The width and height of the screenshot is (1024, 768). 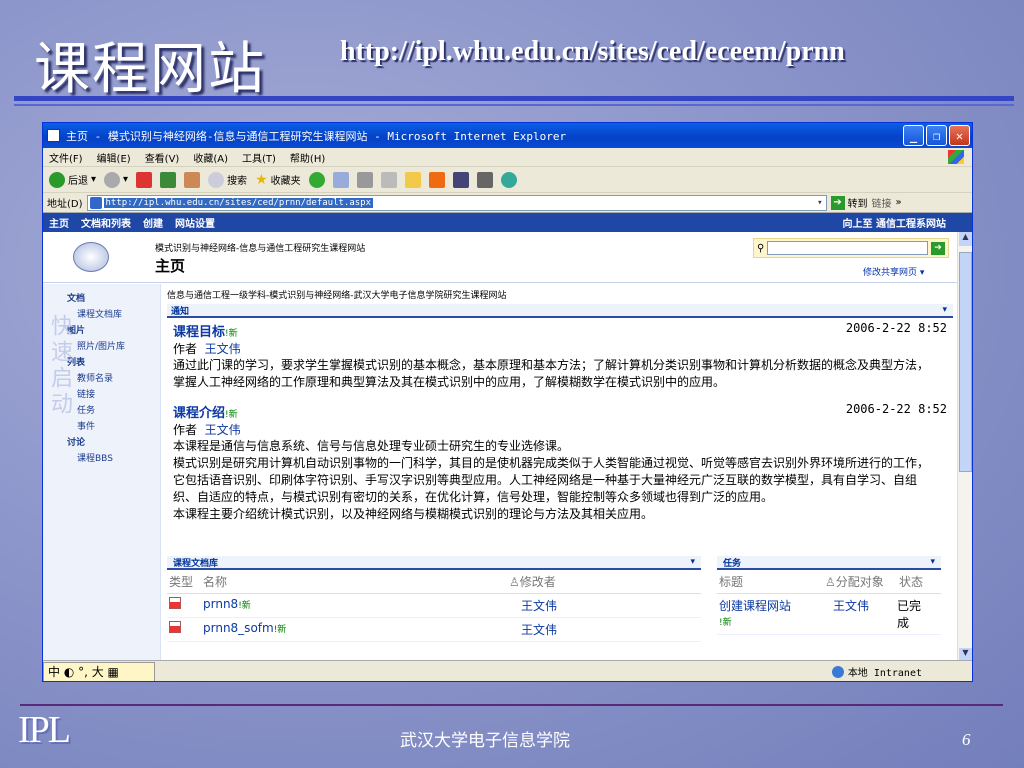 I want to click on nav-item-bbs: 课程BBS, so click(x=101, y=457).